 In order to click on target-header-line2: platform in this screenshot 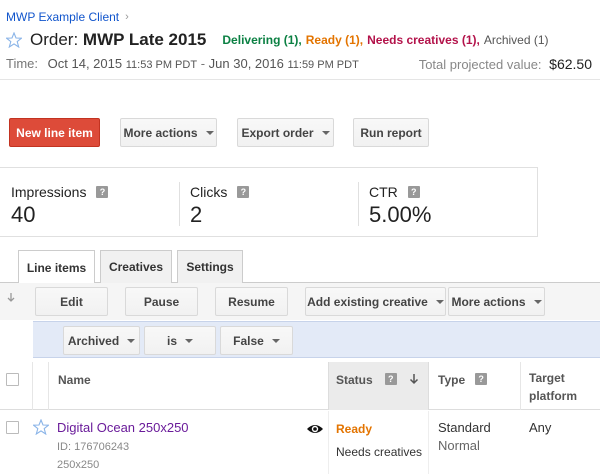, I will do `click(553, 396)`.